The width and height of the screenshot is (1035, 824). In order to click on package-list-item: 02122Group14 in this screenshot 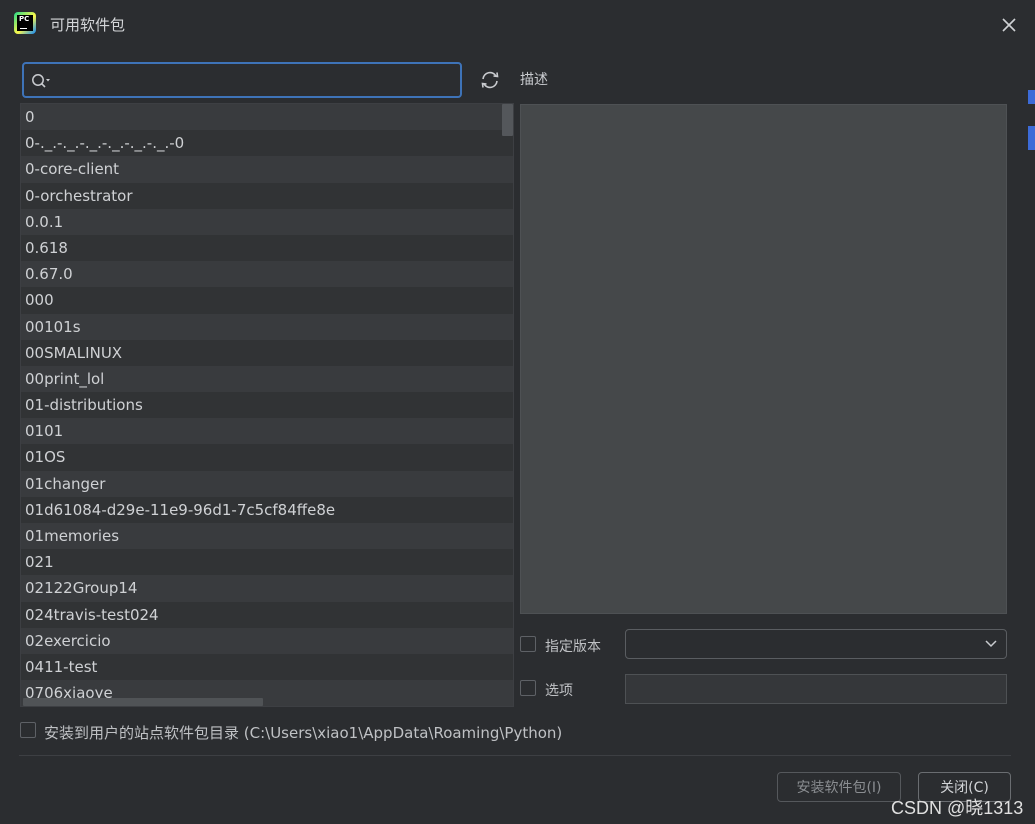, I will do `click(267, 588)`.